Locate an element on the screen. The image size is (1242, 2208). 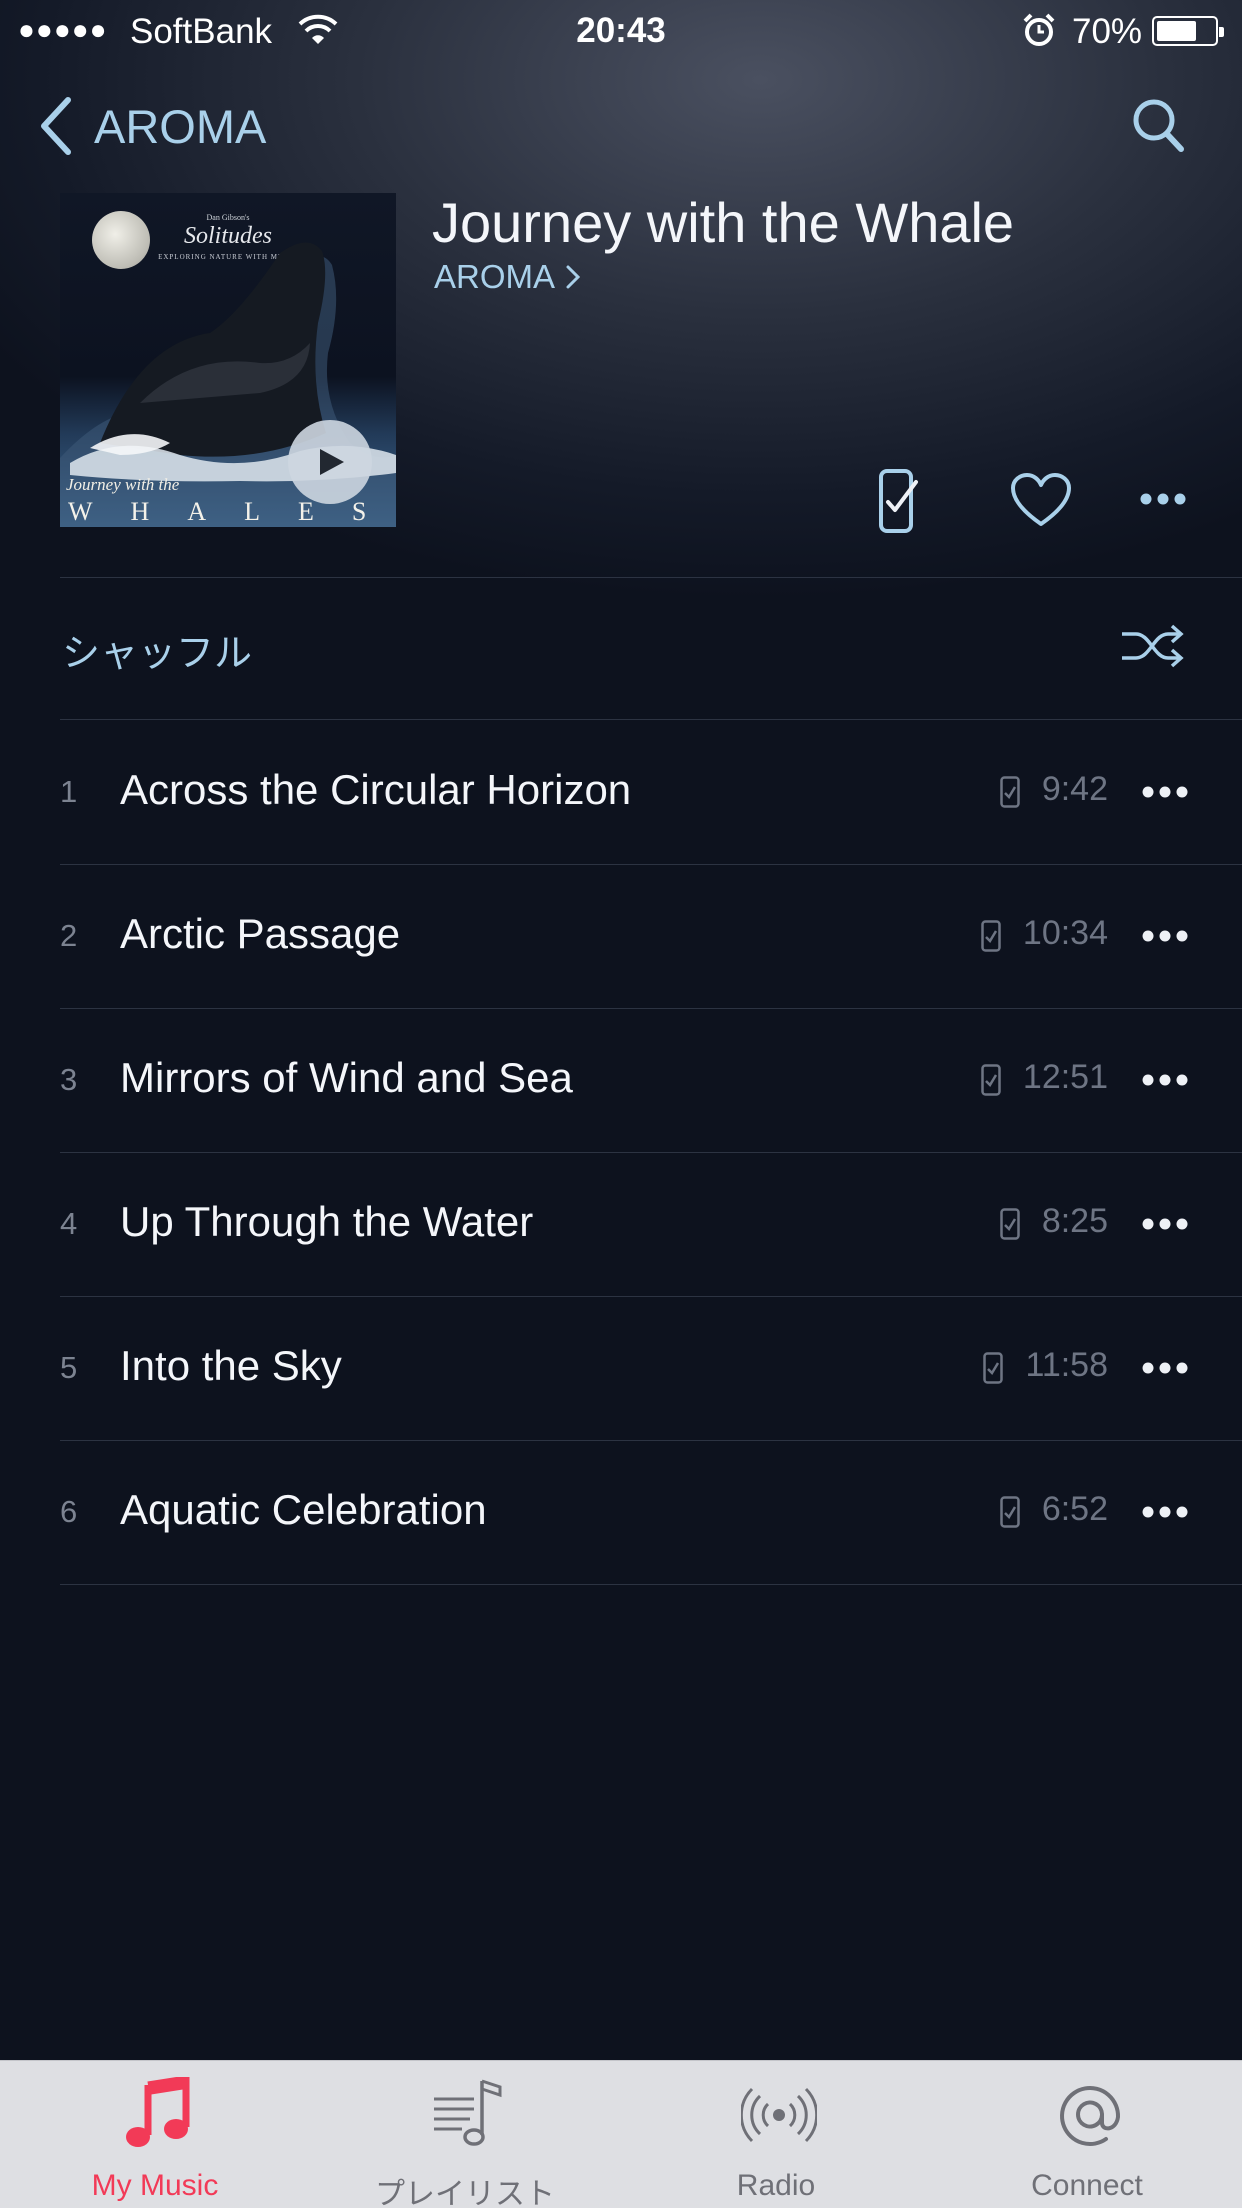
tab-label: Connect is located at coordinates (1087, 2185).